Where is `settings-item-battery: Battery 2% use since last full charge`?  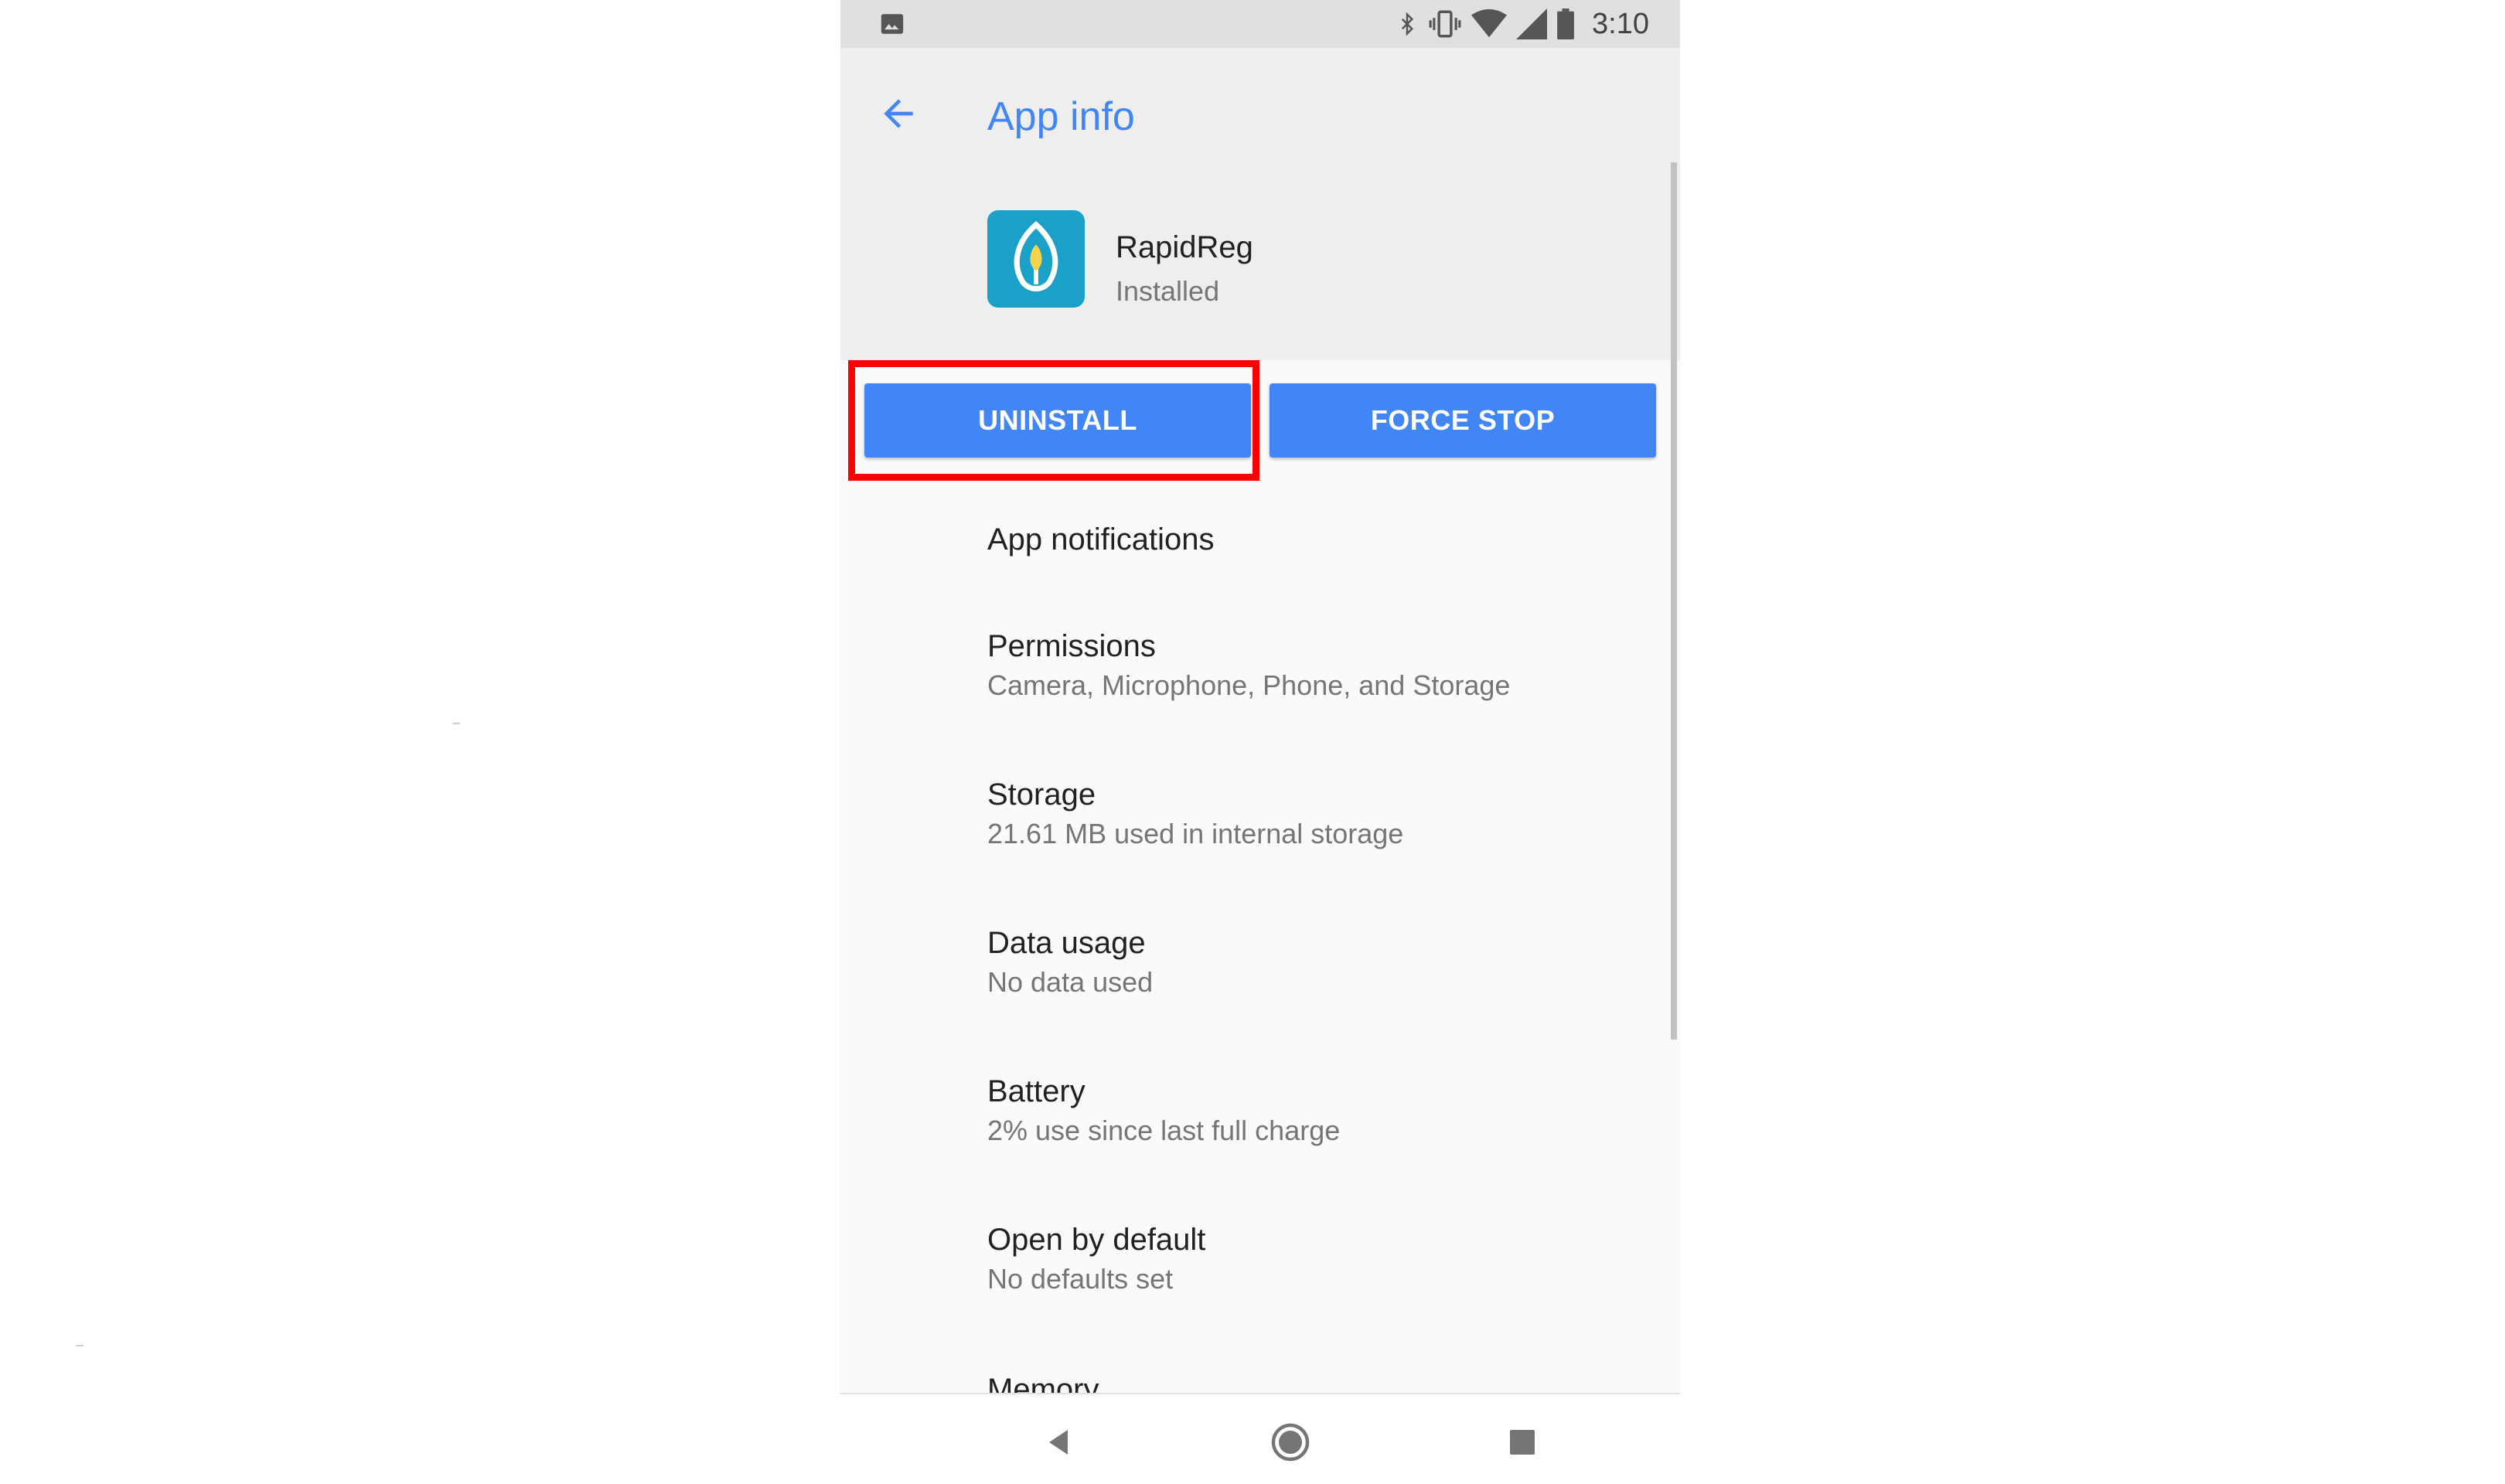
settings-item-battery: Battery 2% use since last full charge is located at coordinates (1319, 1110).